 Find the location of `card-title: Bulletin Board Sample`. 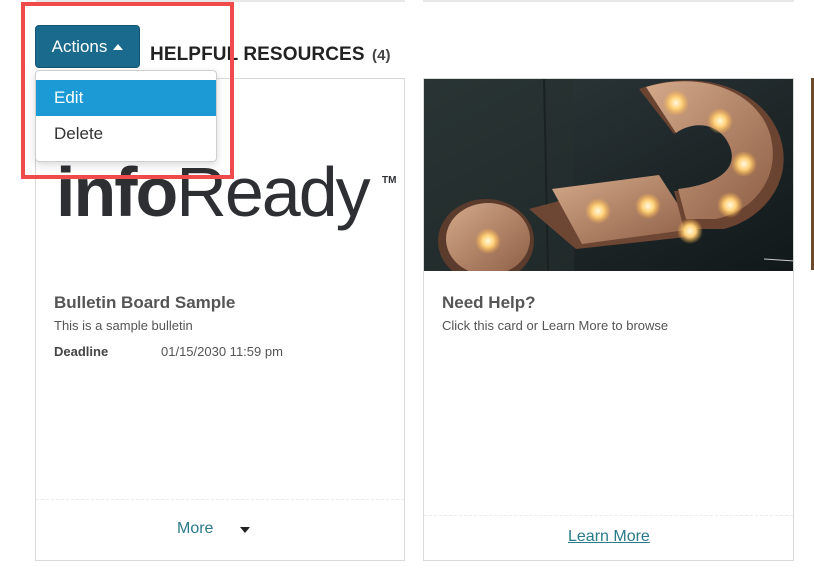

card-title: Bulletin Board Sample is located at coordinates (144, 303).